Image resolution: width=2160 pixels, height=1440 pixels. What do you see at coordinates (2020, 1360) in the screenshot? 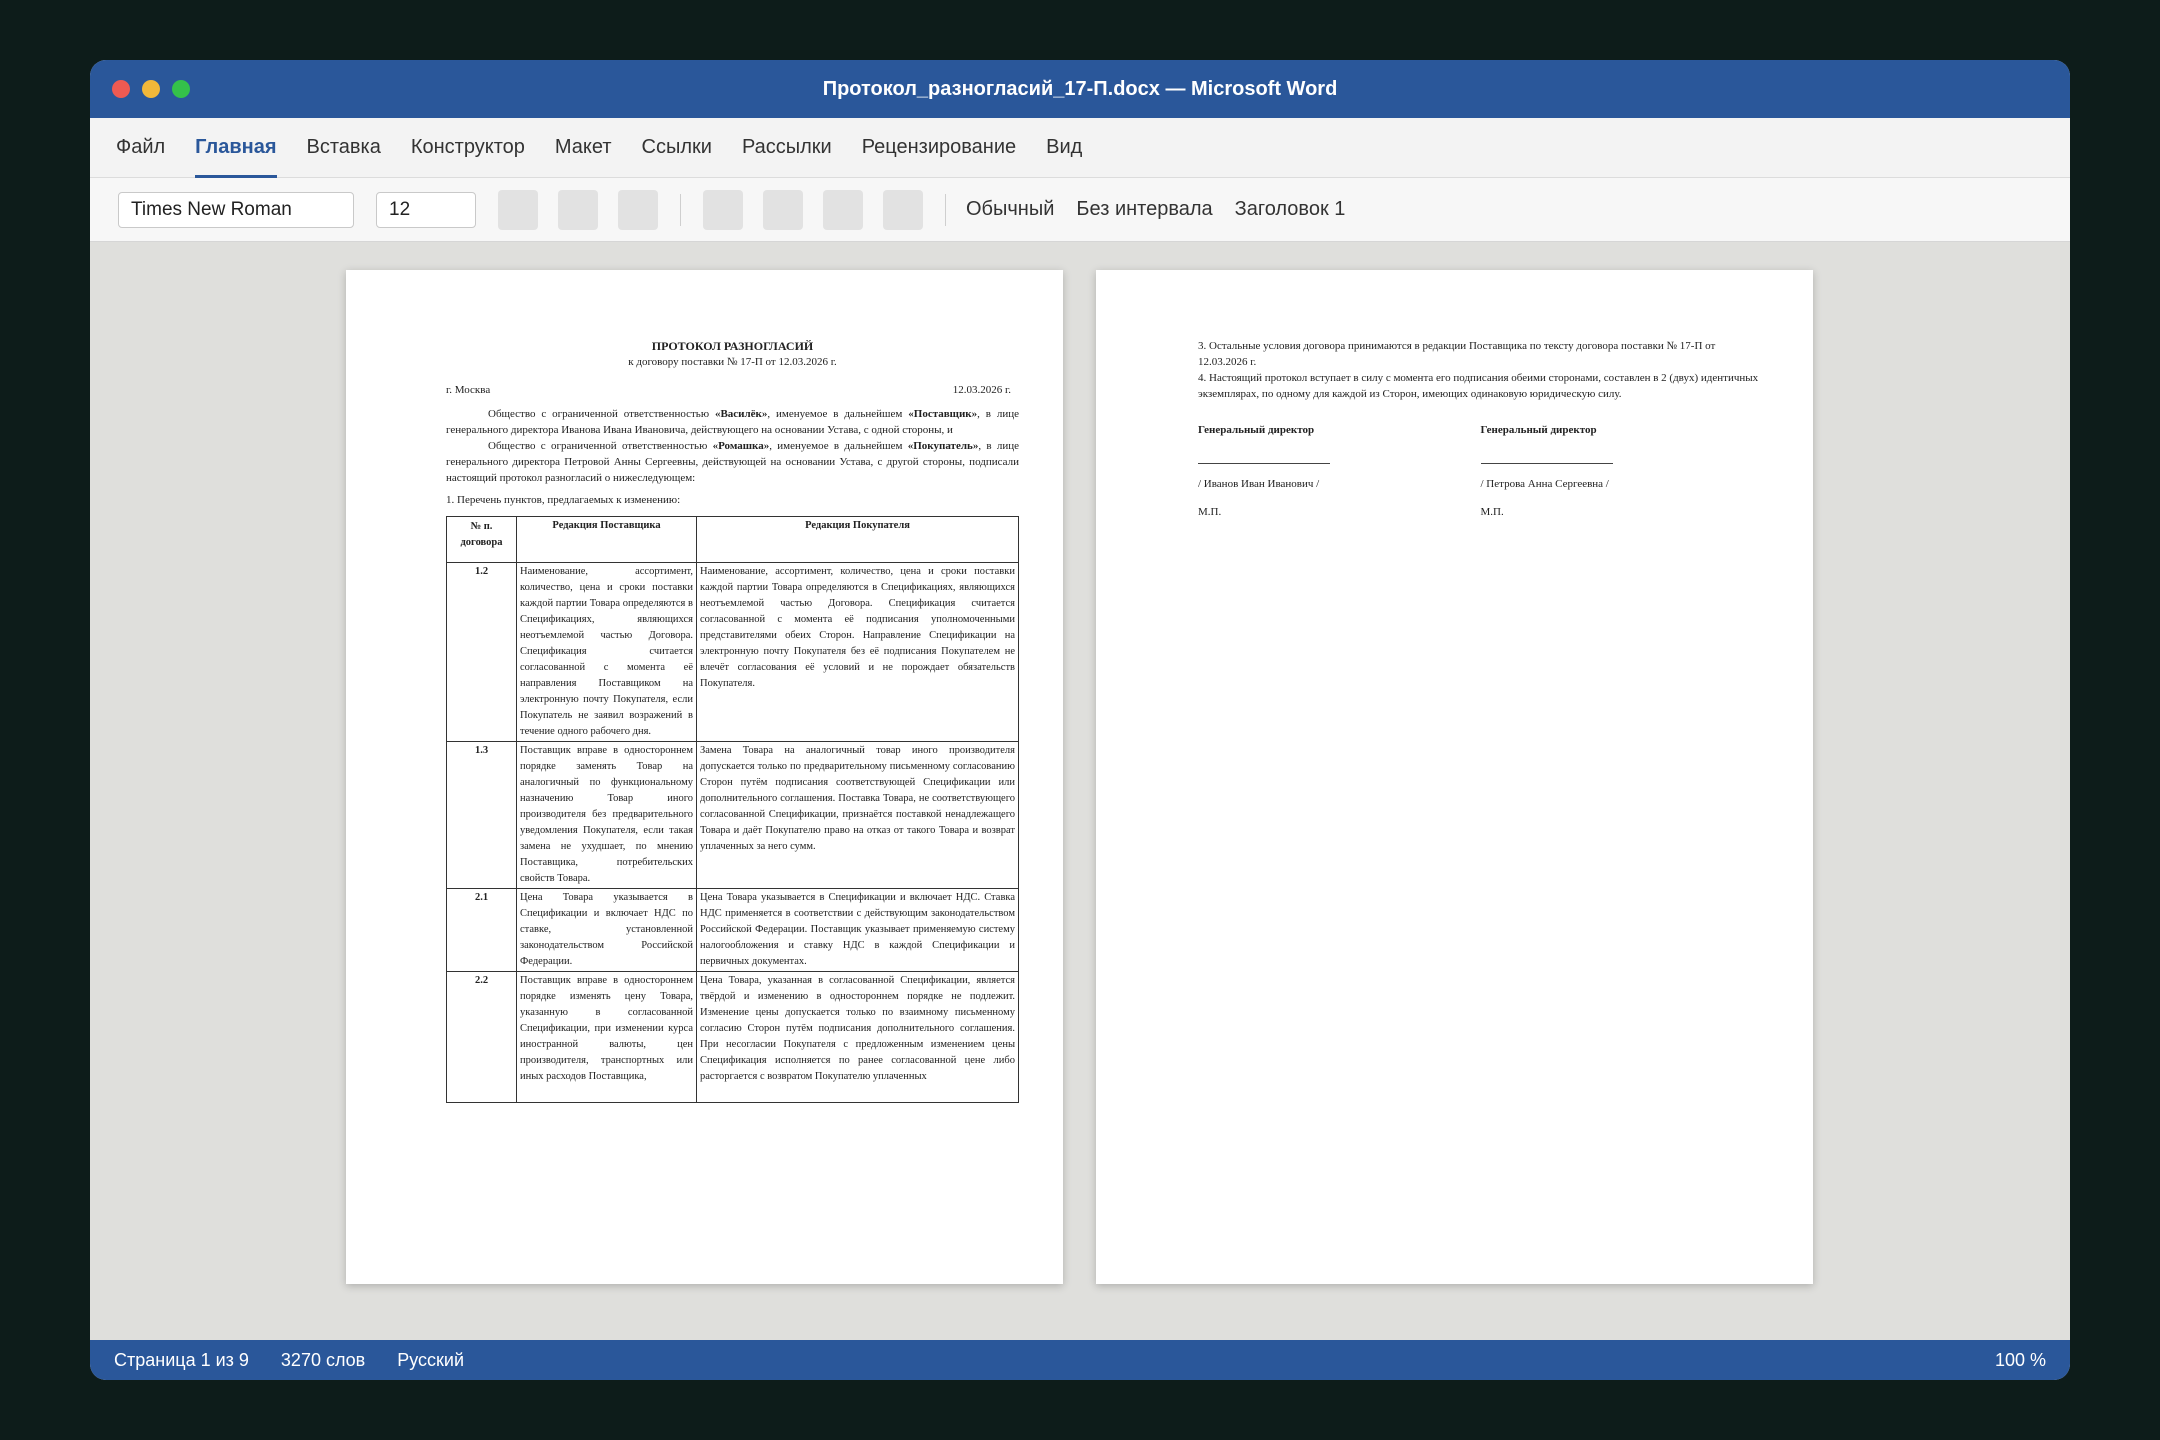
I see `zoom-level: 100 %` at bounding box center [2020, 1360].